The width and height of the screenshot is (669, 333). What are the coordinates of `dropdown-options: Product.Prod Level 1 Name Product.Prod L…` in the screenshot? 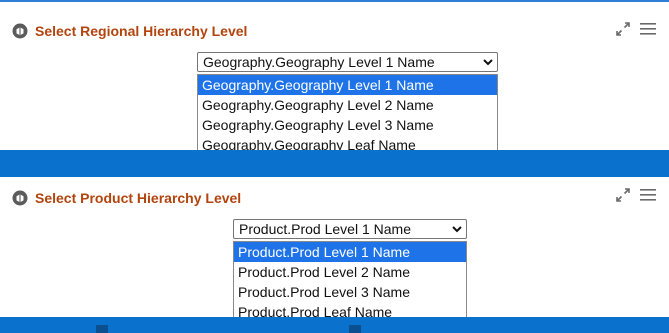 It's located at (350, 282).